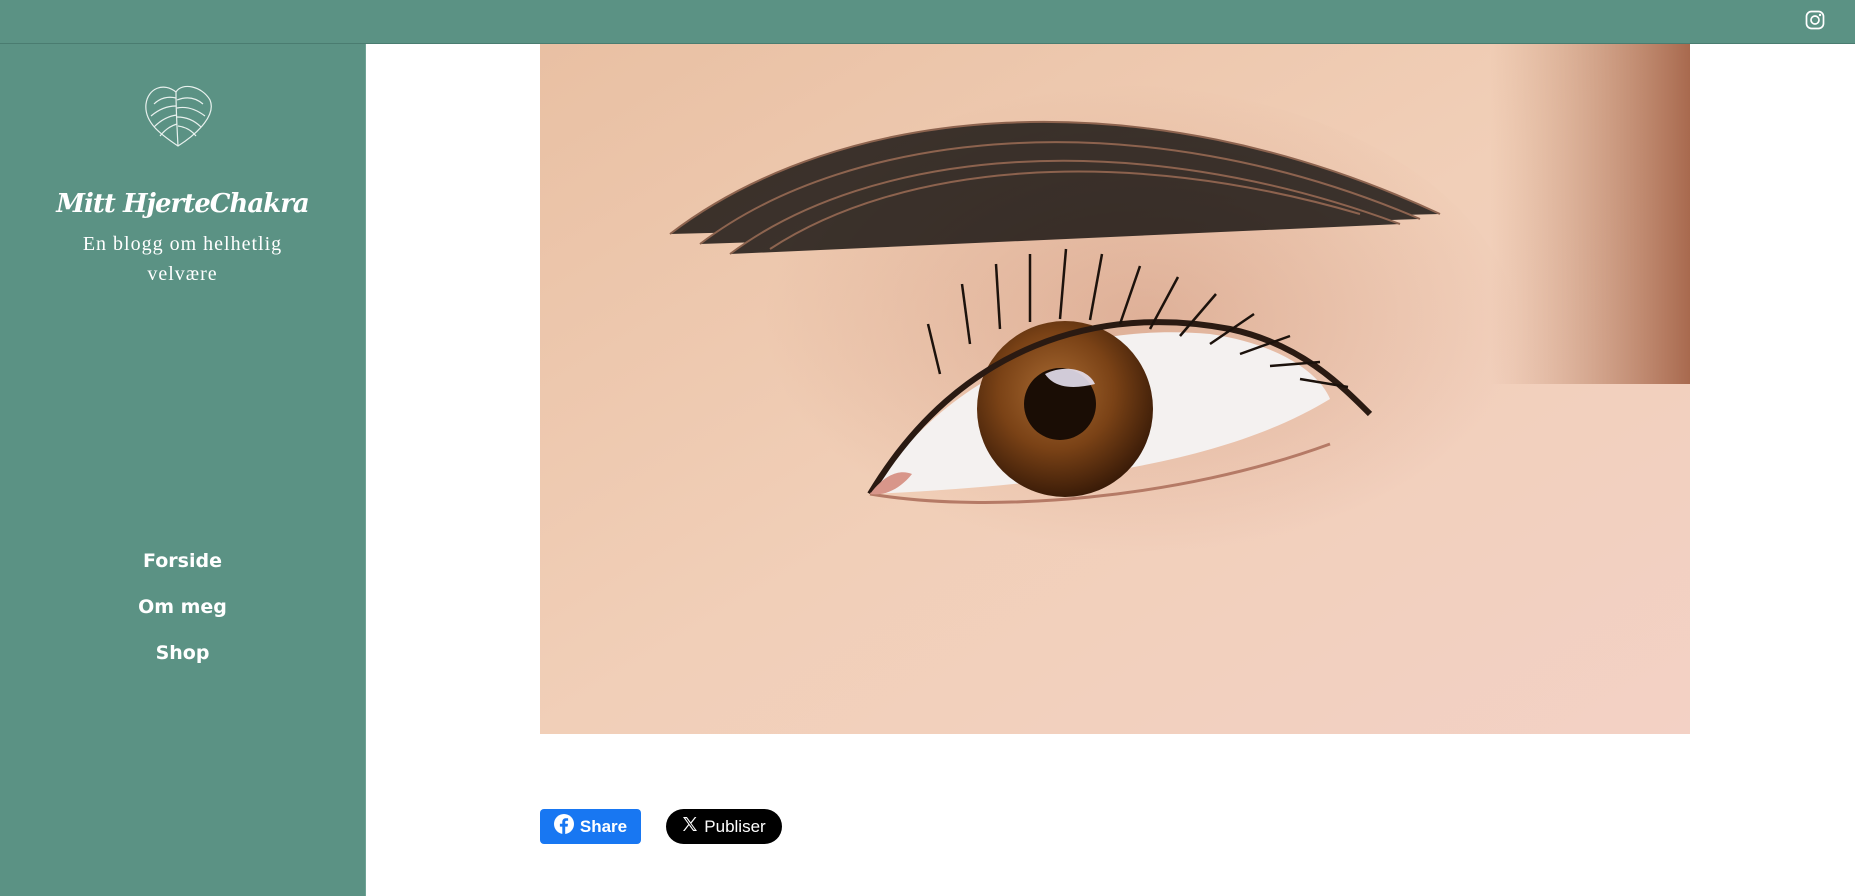 The height and width of the screenshot is (896, 1855). Describe the element at coordinates (182, 561) in the screenshot. I see `nav-item-forside: Forside` at that location.